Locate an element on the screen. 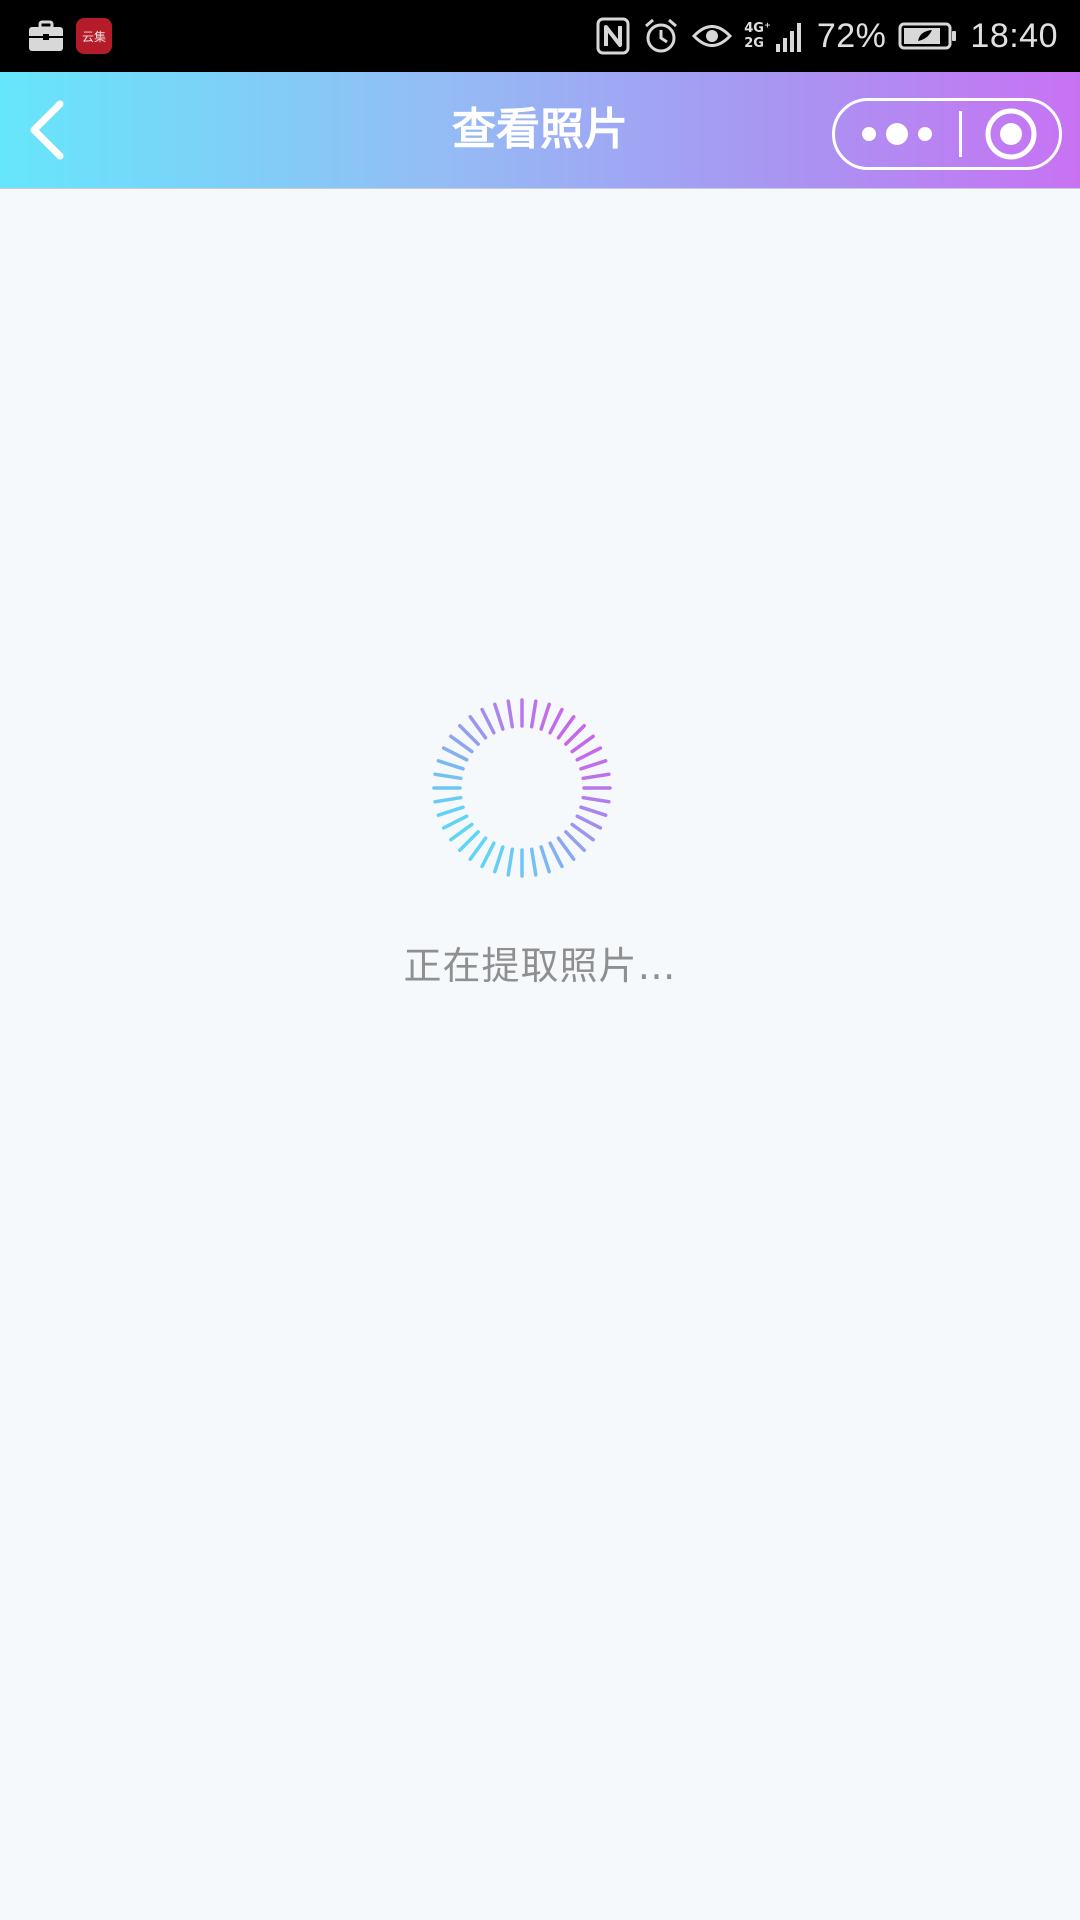 The height and width of the screenshot is (1920, 1080). network-bottom: 2G is located at coordinates (754, 43).